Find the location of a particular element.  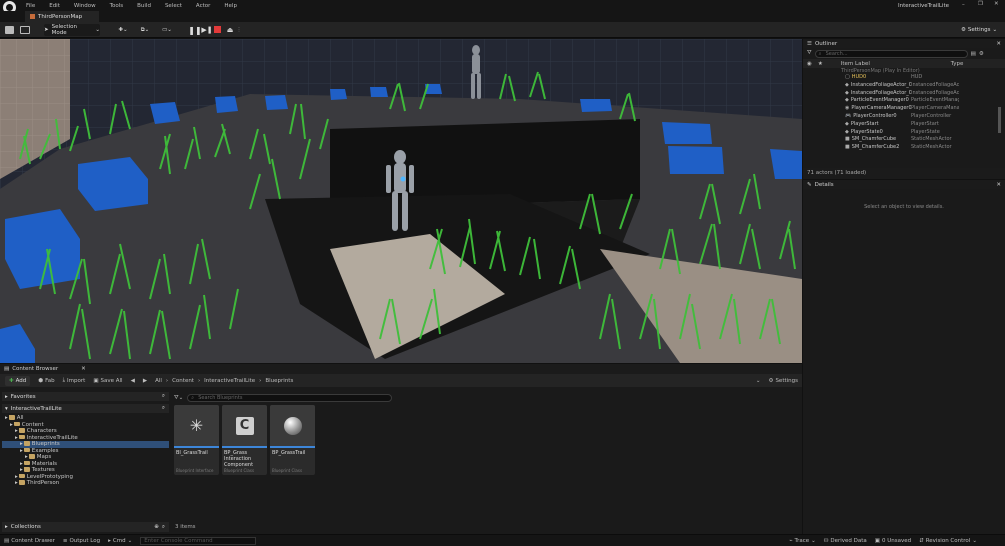

filter-icon: ⛛⌄ is located at coordinates (178, 398).